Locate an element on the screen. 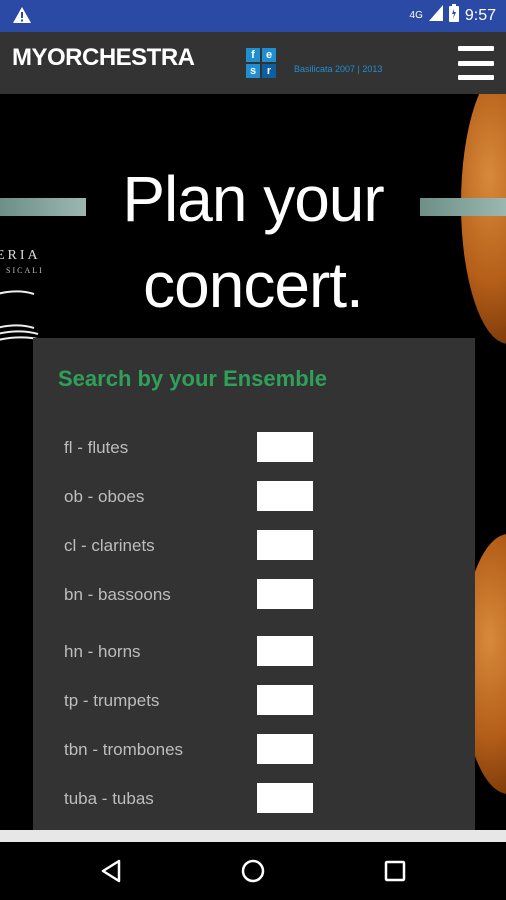 The height and width of the screenshot is (900, 506). horns-count-input is located at coordinates (285, 651).